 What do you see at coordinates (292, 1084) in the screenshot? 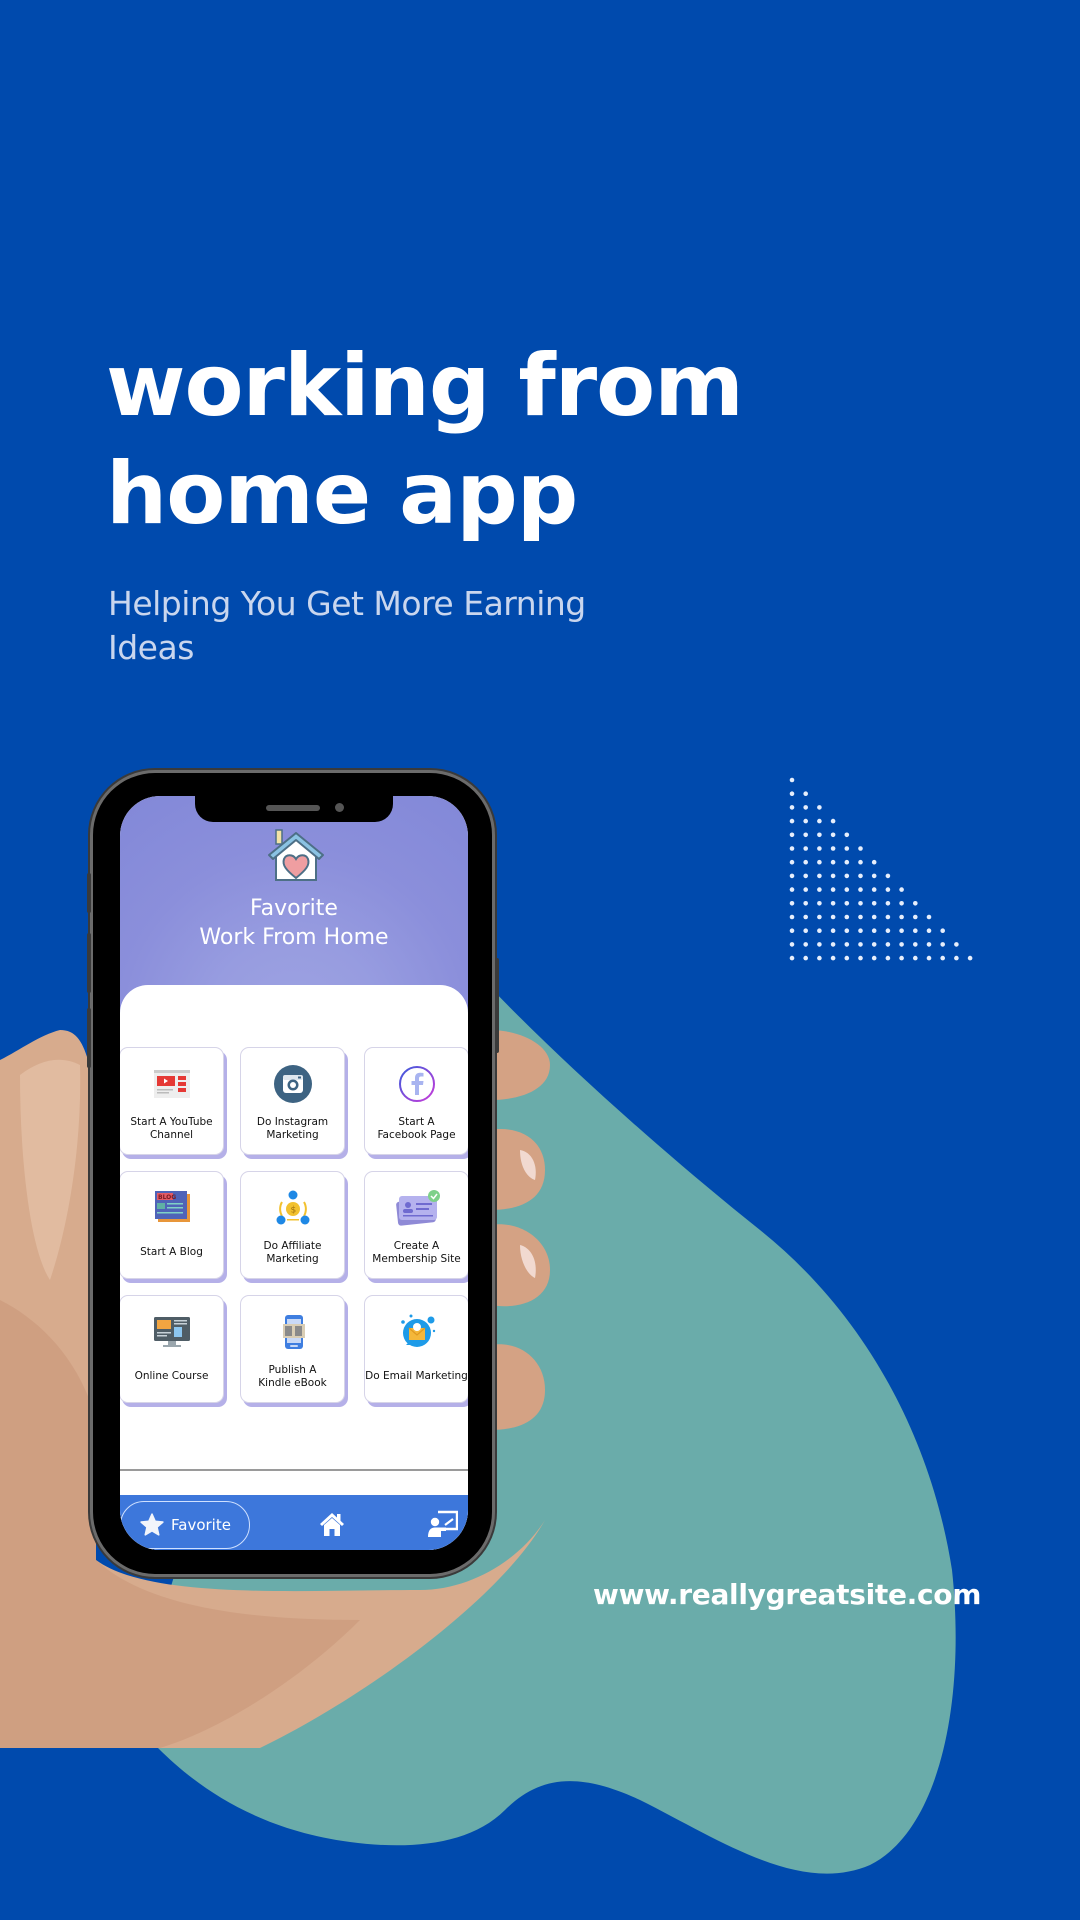
I see `instagram-icon` at bounding box center [292, 1084].